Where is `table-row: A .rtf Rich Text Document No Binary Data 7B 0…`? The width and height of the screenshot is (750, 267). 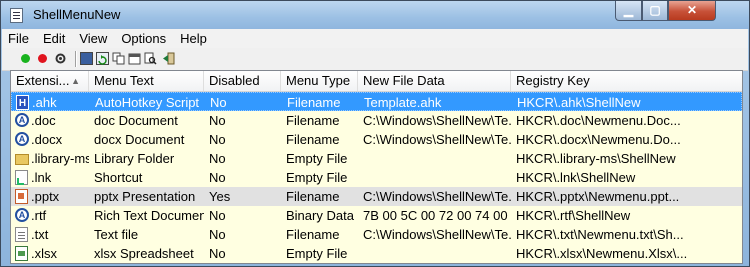
table-row: A .rtf Rich Text Document No Binary Data 7B 0… is located at coordinates (376, 215).